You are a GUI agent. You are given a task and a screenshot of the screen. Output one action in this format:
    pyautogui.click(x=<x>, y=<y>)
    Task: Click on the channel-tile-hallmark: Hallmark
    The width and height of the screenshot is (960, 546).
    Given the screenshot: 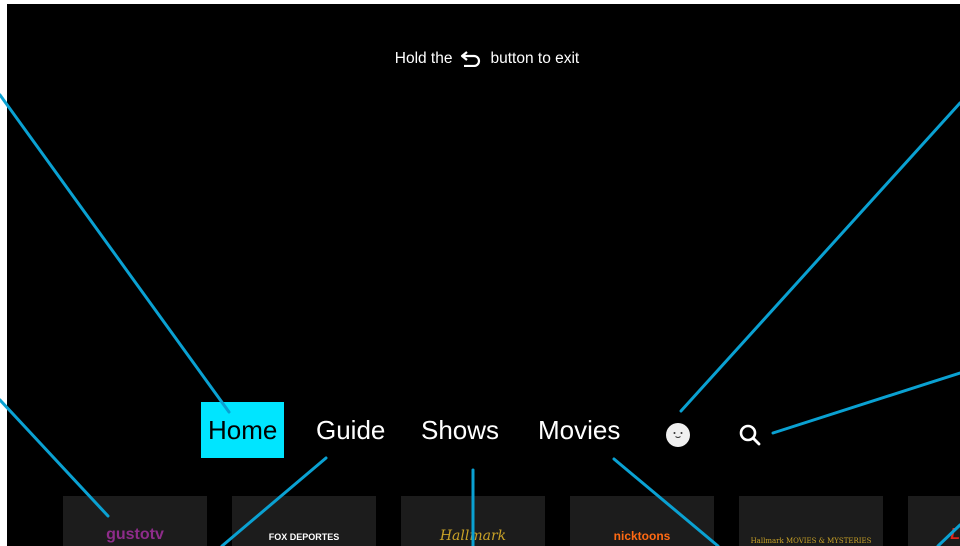 What is the action you would take?
    pyautogui.click(x=473, y=521)
    